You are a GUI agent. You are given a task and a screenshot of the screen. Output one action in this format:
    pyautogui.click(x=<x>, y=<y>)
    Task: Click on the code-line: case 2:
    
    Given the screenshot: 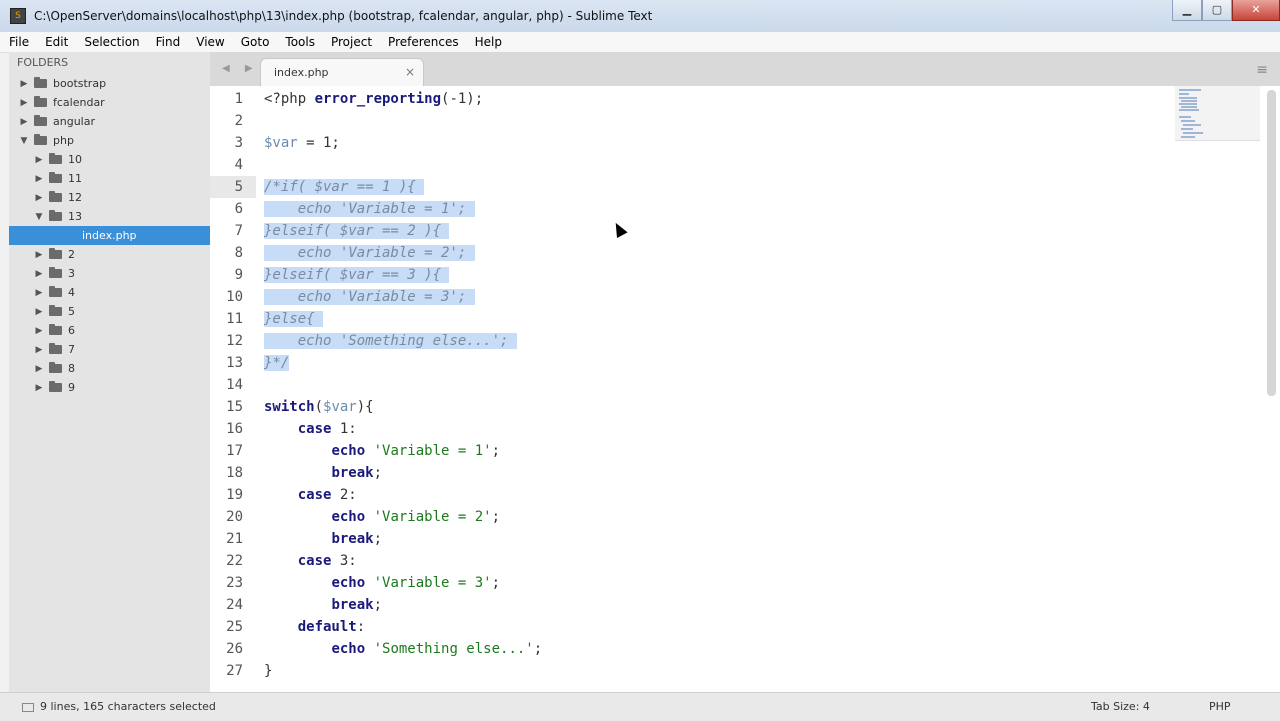 What is the action you would take?
    pyautogui.click(x=310, y=495)
    